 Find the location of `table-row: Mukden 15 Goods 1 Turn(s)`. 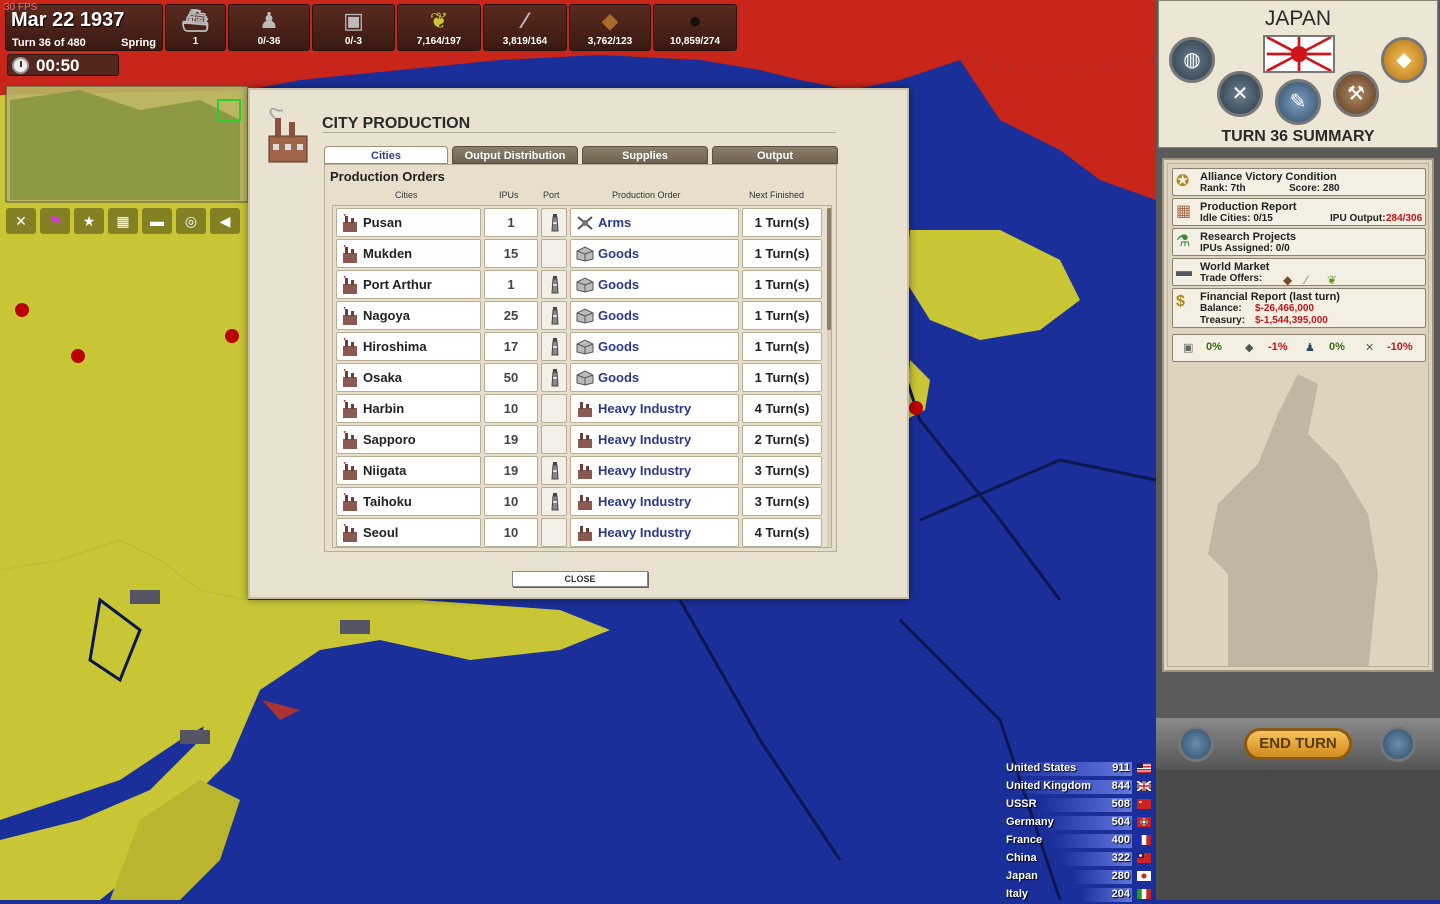

table-row: Mukden 15 Goods 1 Turn(s) is located at coordinates (578, 254).